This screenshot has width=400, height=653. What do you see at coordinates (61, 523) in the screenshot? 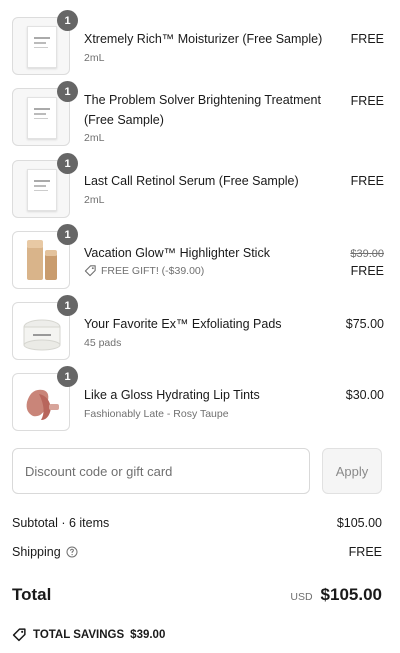
I see `subtotal-label: Subtotal · 6 items` at bounding box center [61, 523].